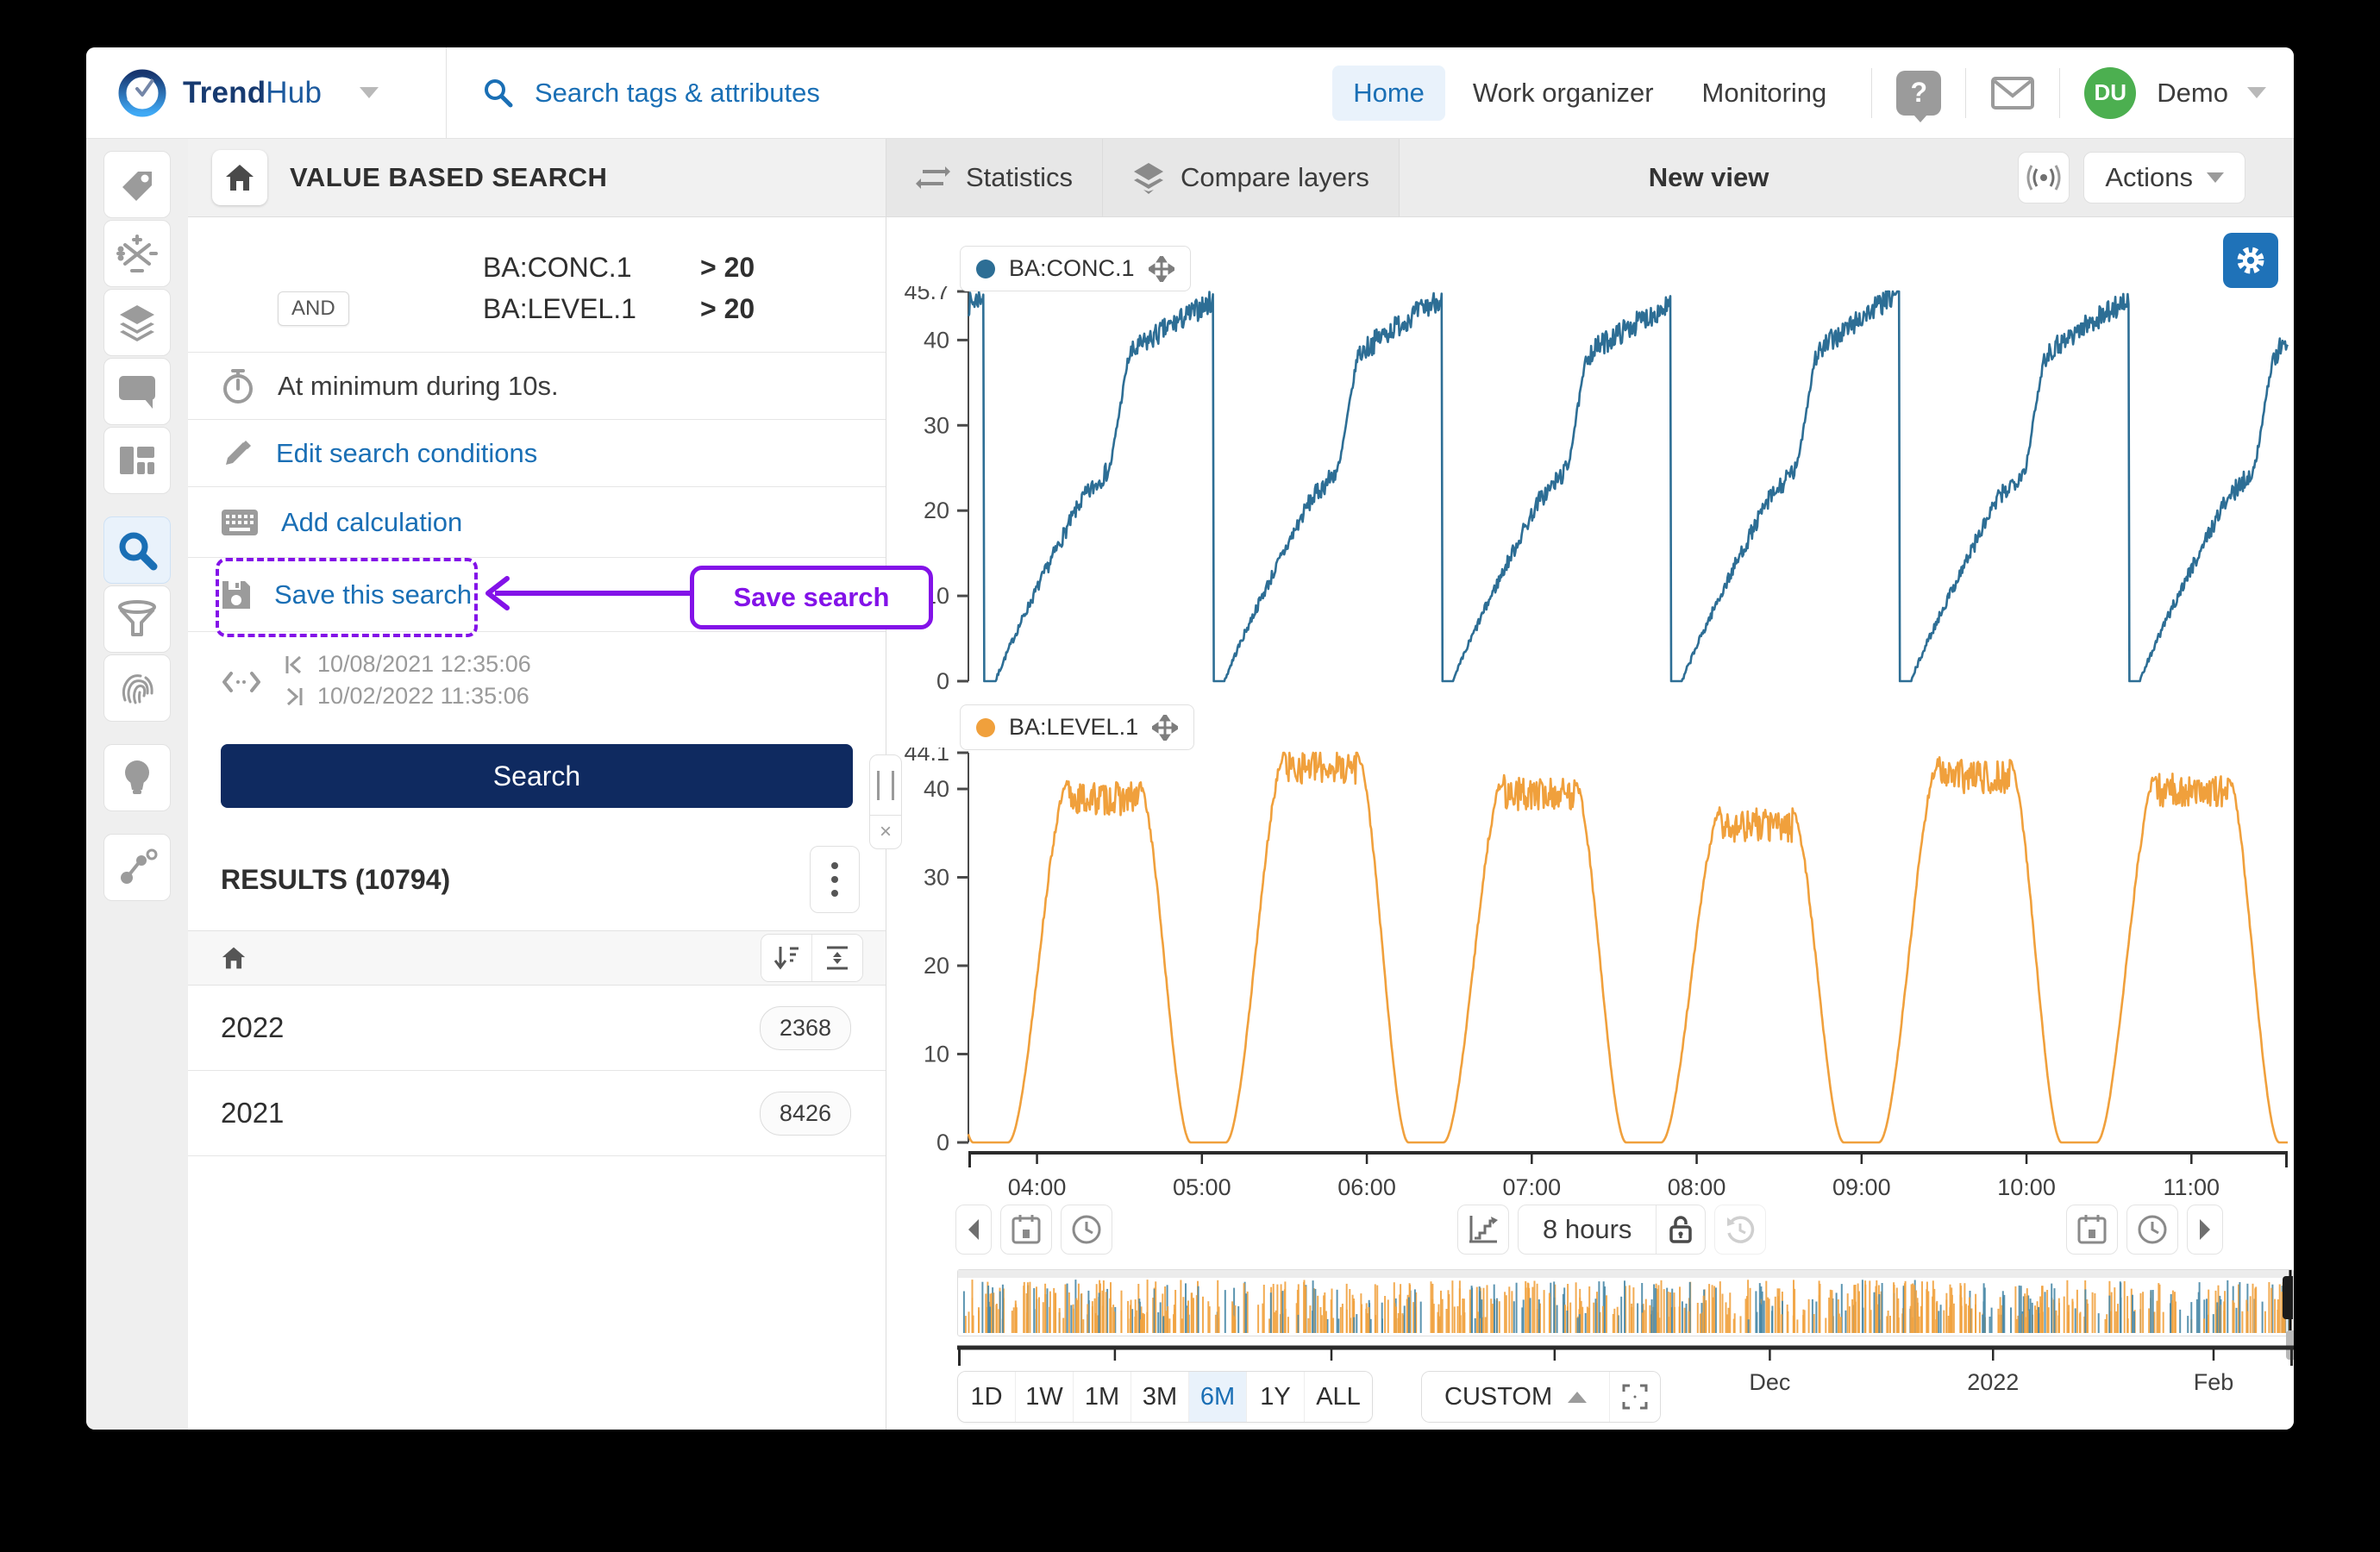 This screenshot has height=1552, width=2380. I want to click on view-title: New view, so click(1709, 177).